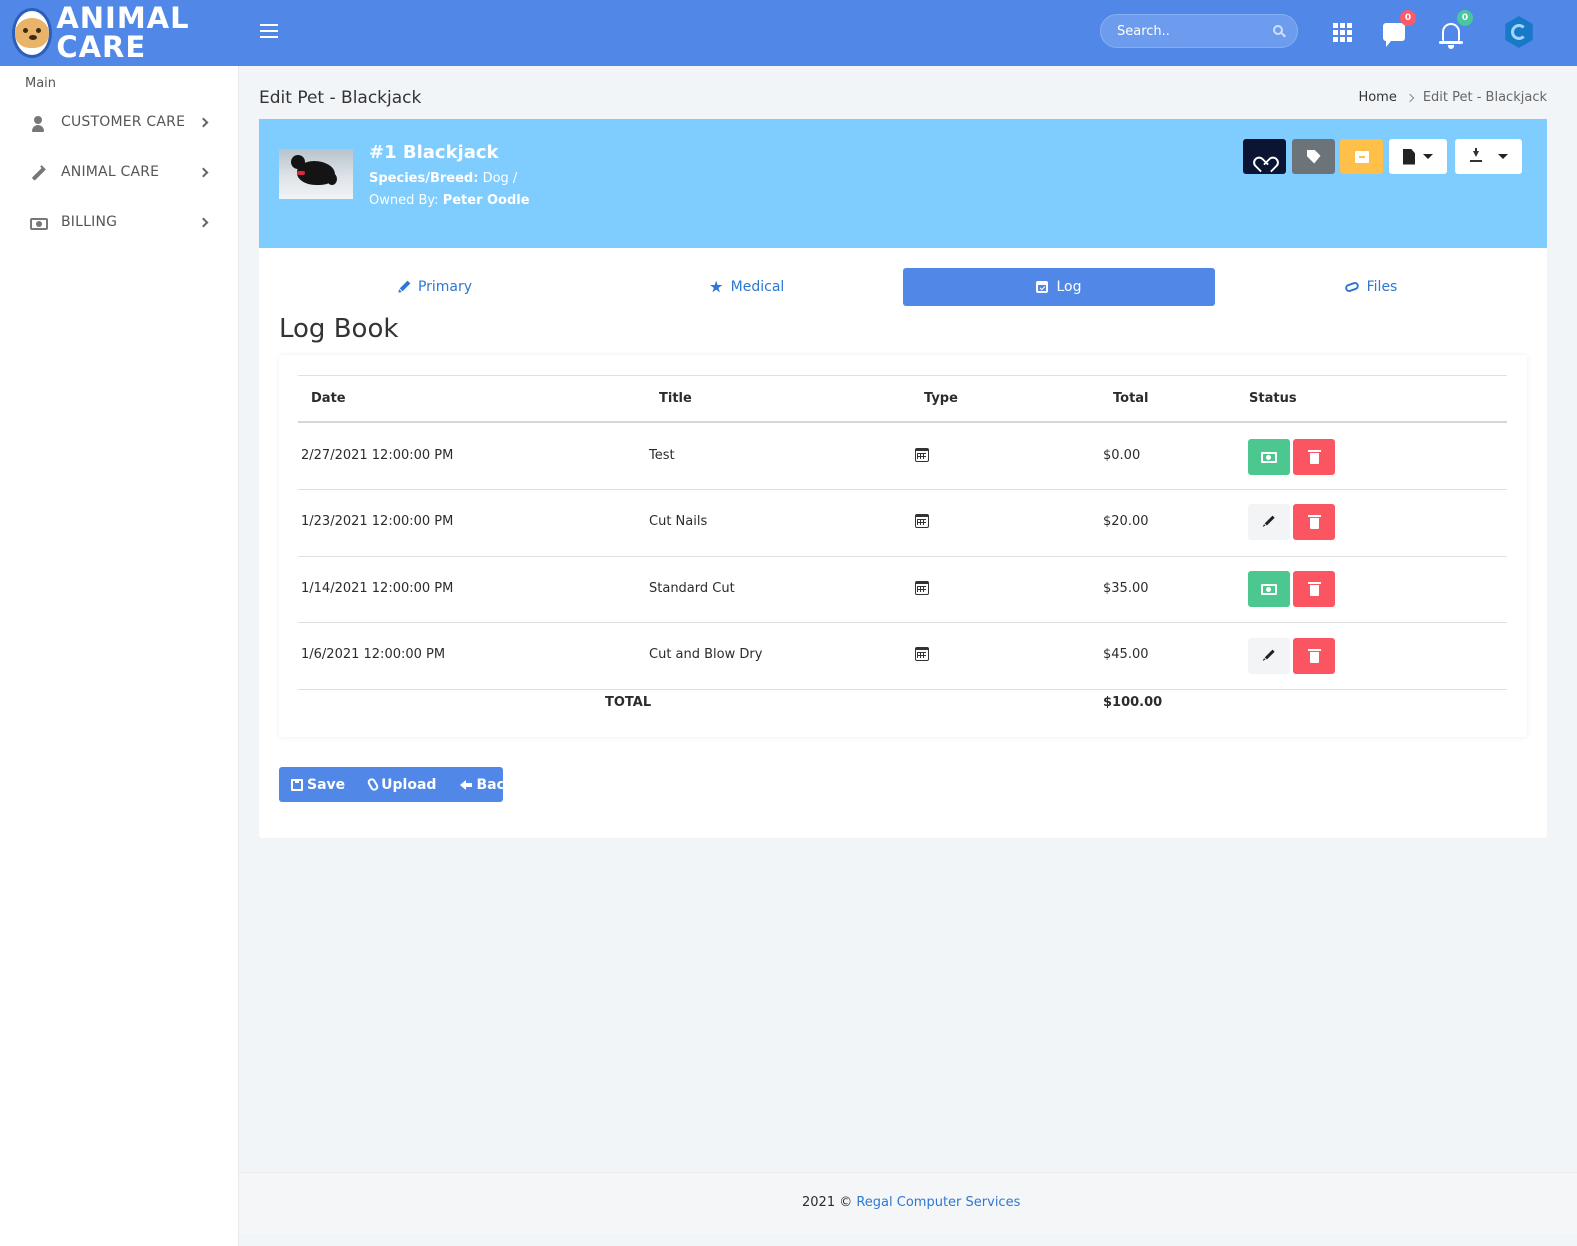 The image size is (1577, 1246). Describe the element at coordinates (443, 178) in the screenshot. I see `pet-species: Species/Breed: Dog /` at that location.